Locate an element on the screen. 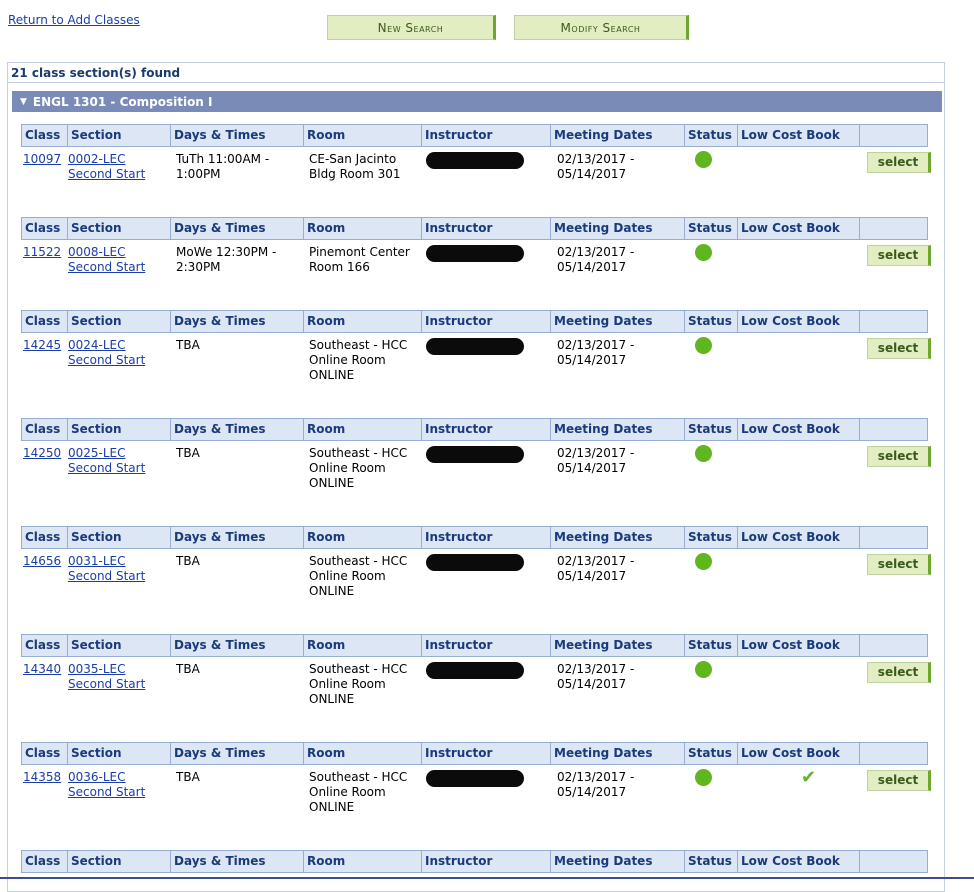 This screenshot has width=974, height=892. column-header-meeting-dates: Meeting Dates is located at coordinates (618, 537).